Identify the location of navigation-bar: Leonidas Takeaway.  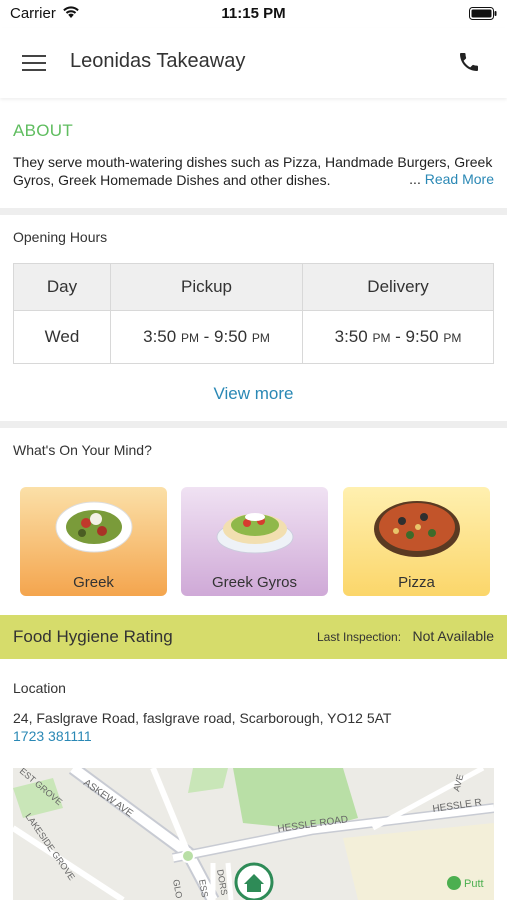
(253, 63).